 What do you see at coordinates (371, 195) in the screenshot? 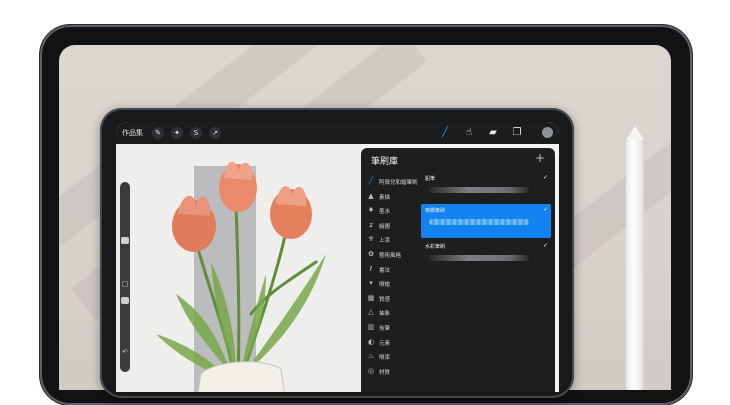
I see `pencil-tip-icon: ▲` at bounding box center [371, 195].